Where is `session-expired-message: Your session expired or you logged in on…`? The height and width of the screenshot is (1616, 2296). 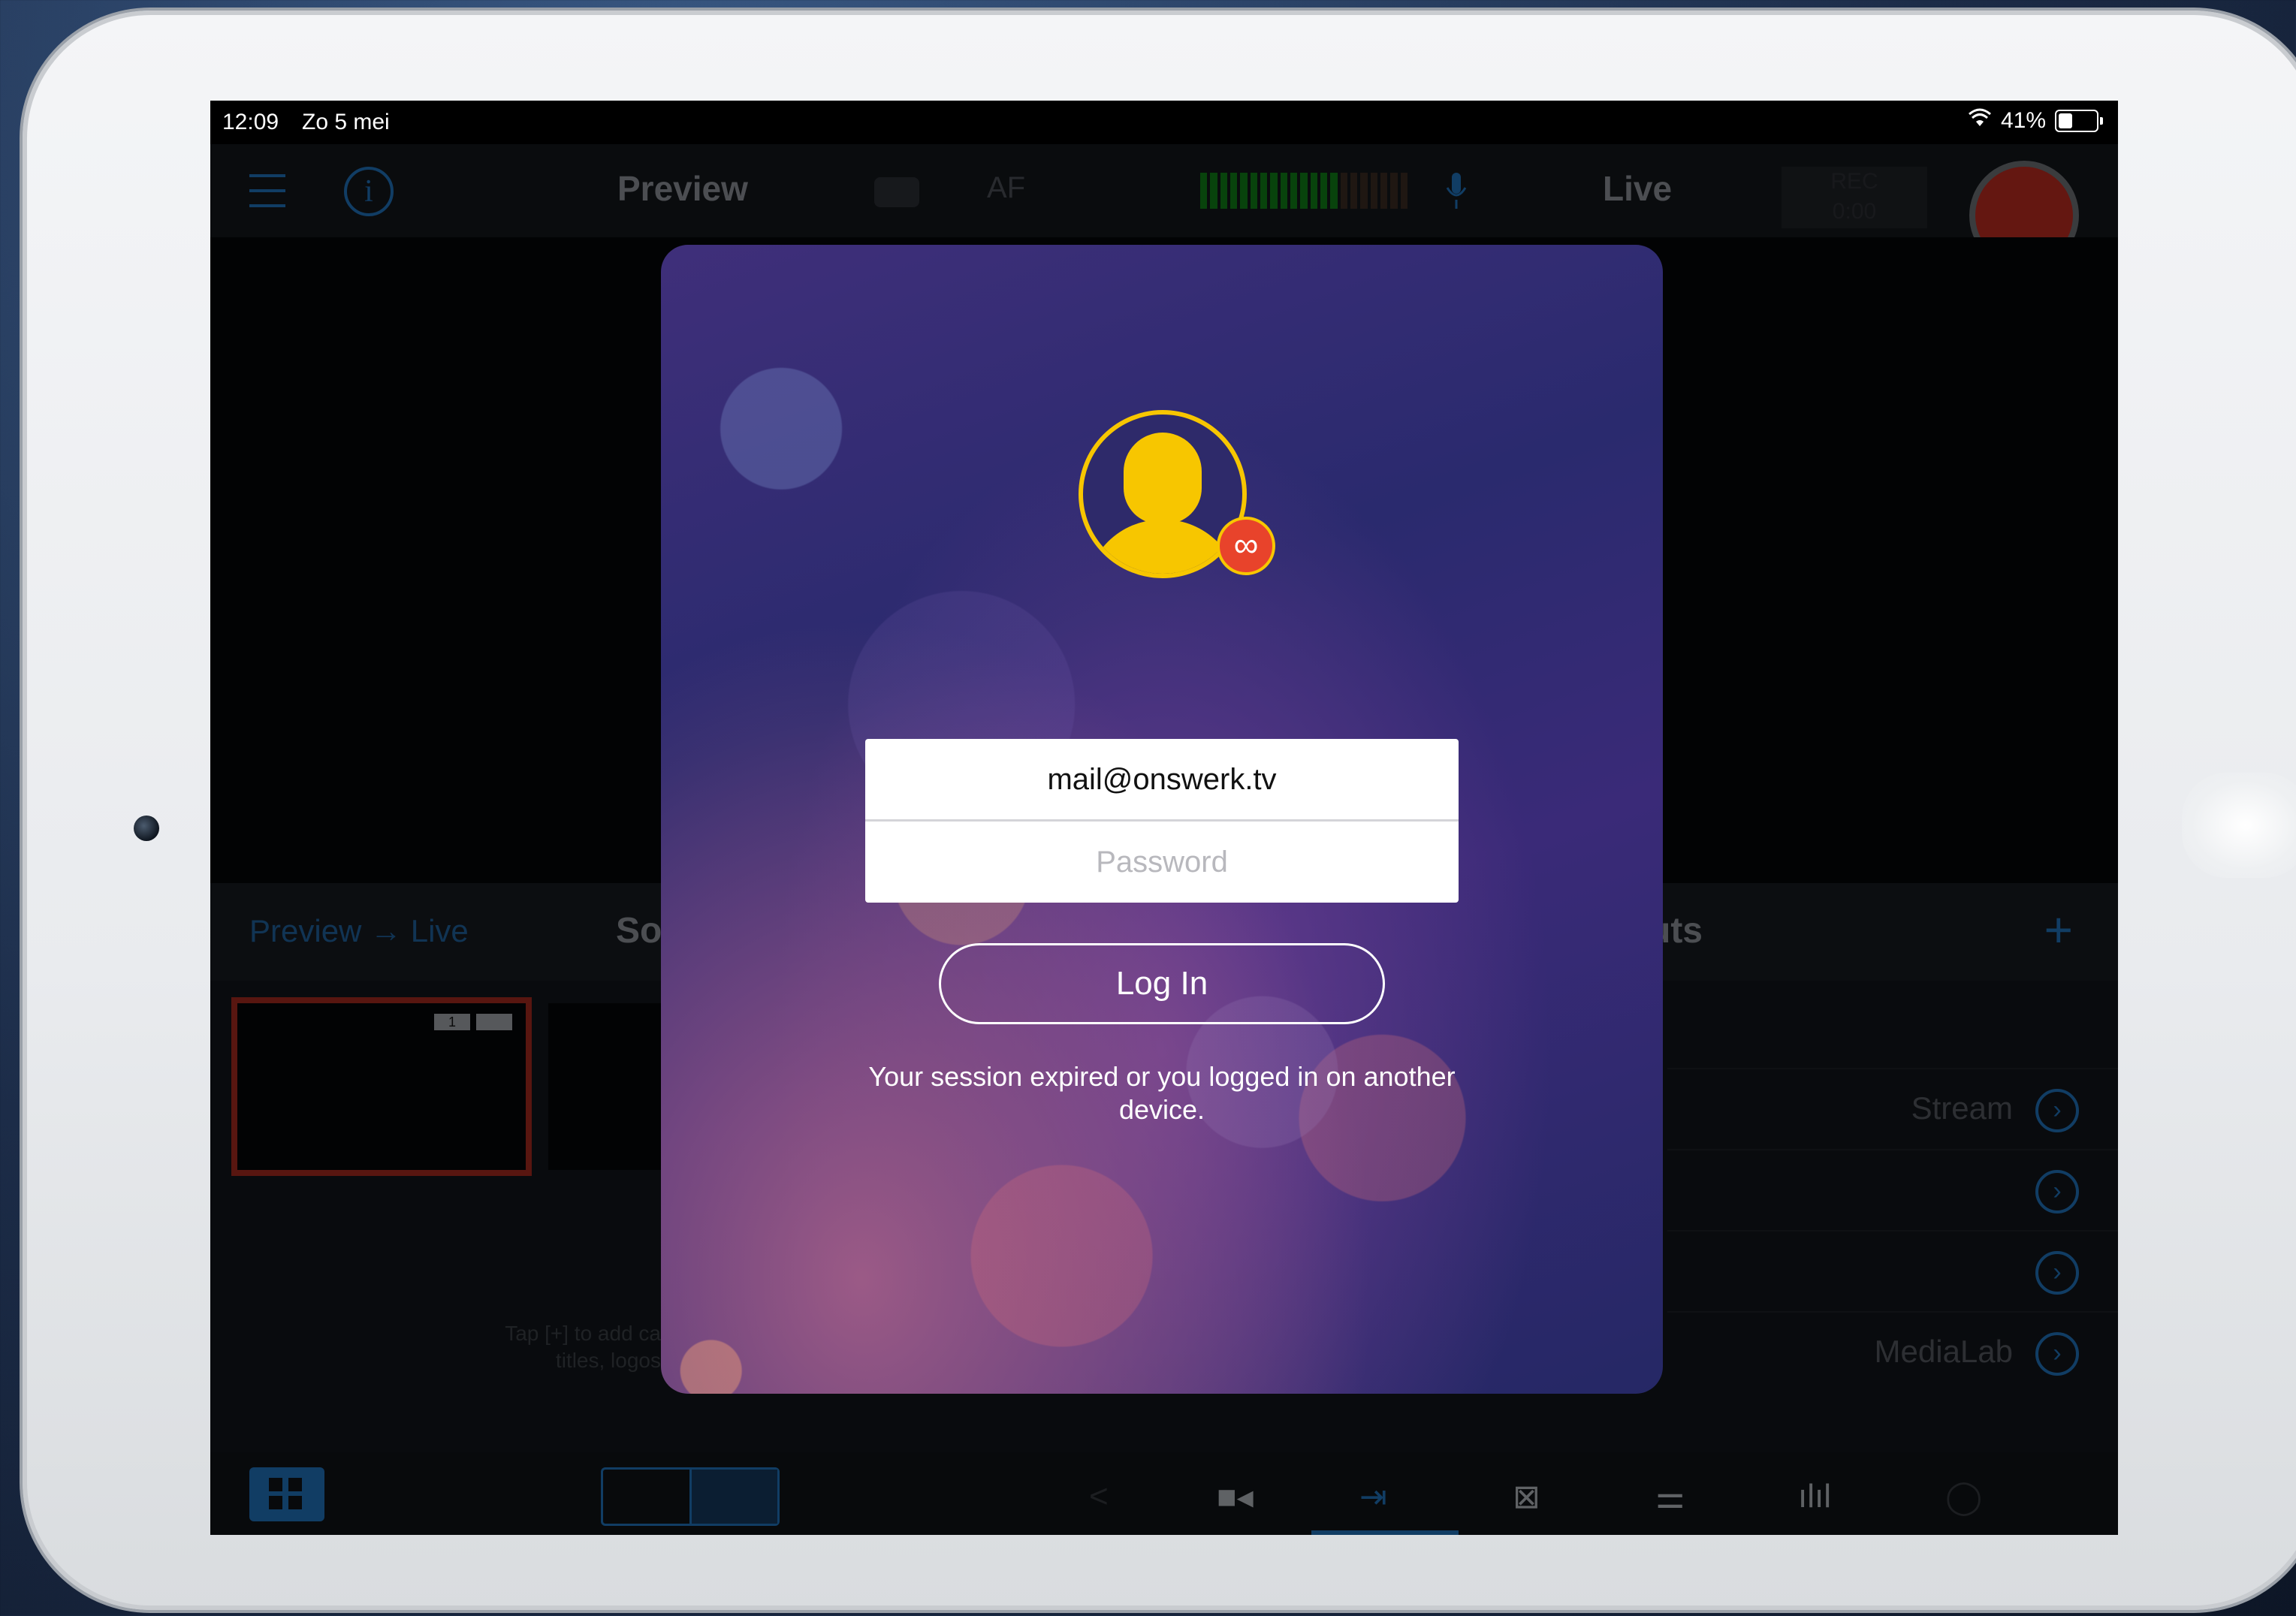
session-expired-message: Your session expired or you logged in on… is located at coordinates (1162, 1093).